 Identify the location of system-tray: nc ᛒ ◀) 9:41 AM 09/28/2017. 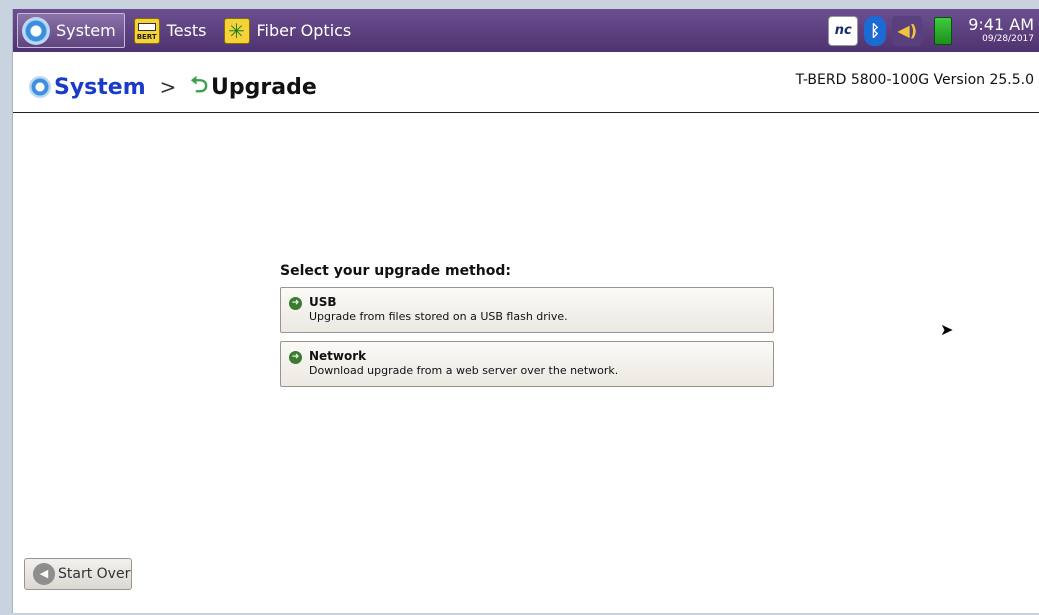
(928, 30).